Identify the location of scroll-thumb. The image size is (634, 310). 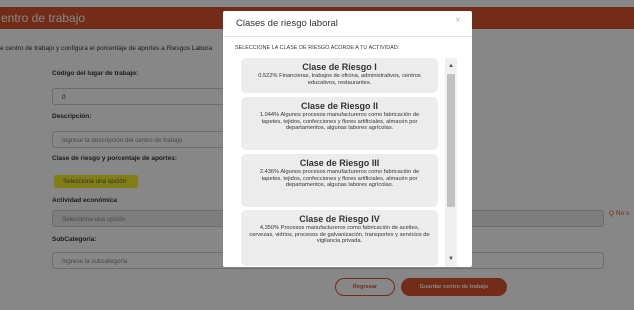
(451, 140).